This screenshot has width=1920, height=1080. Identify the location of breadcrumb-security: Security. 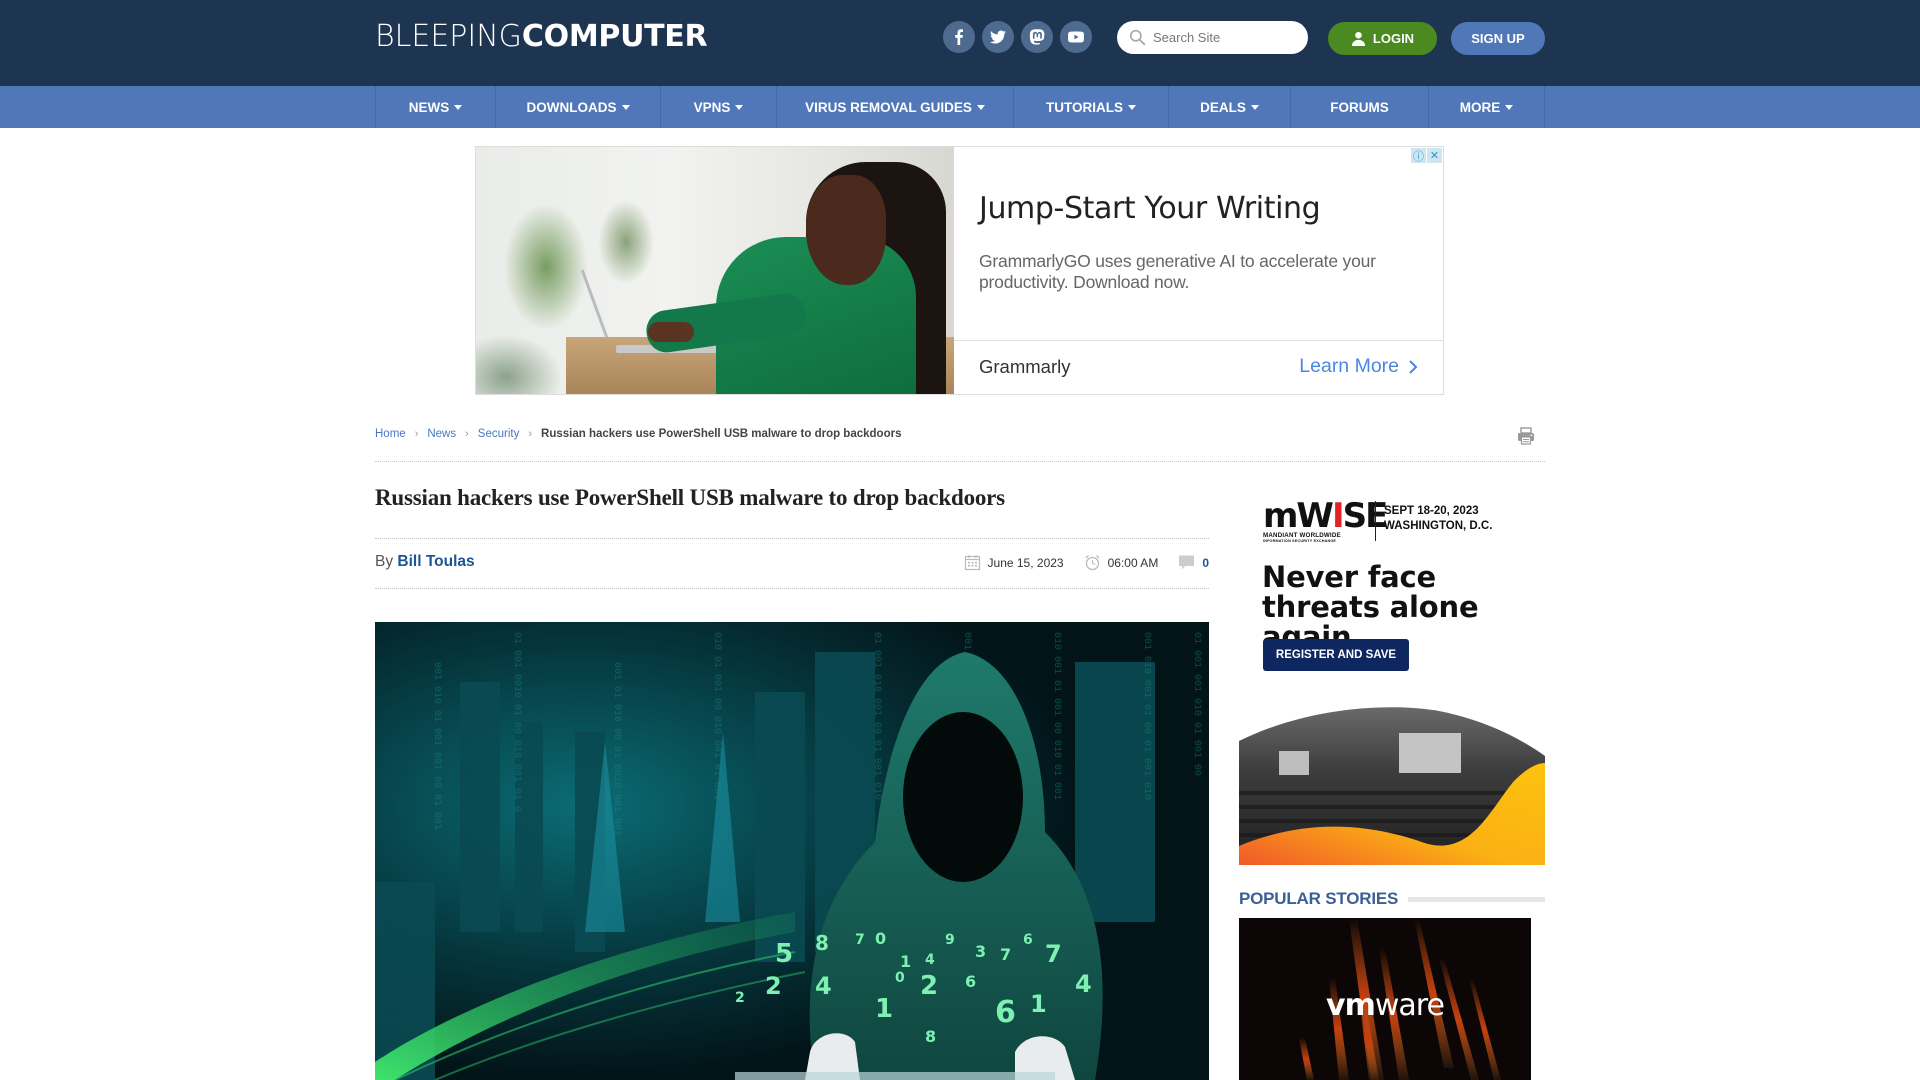
(499, 434).